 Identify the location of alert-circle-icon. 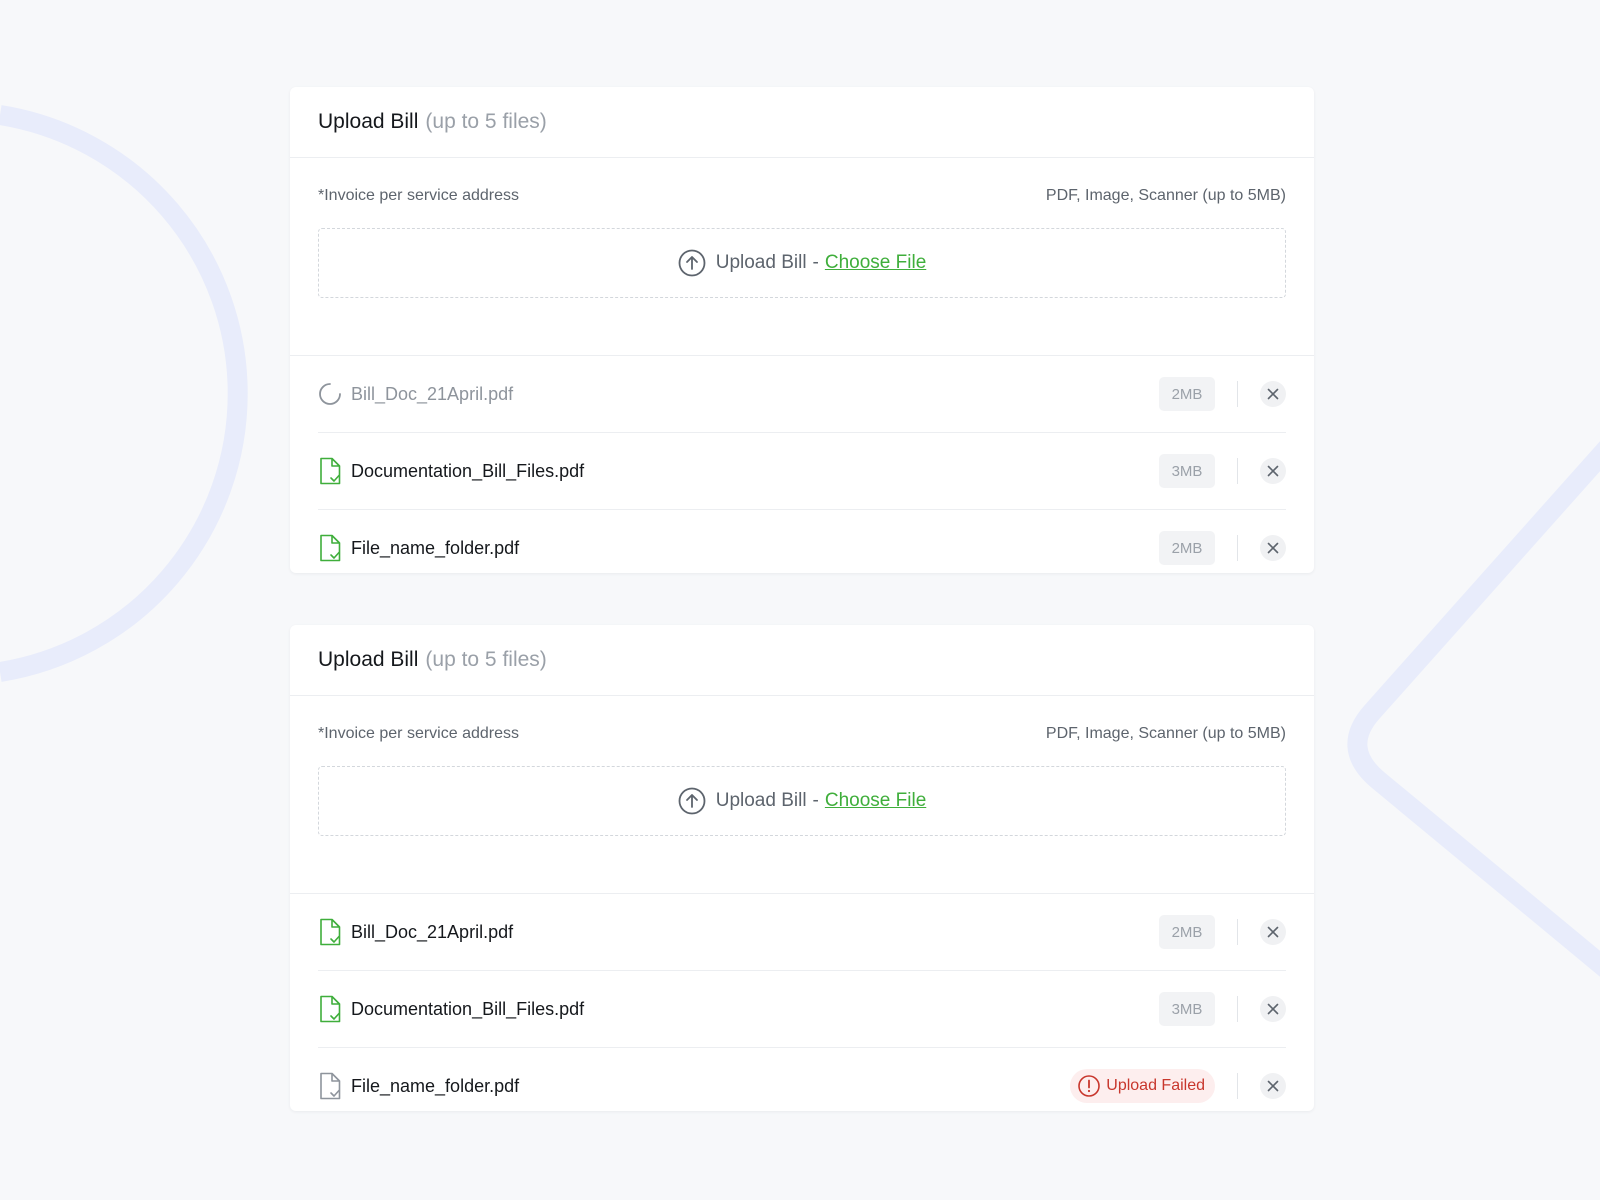
(1089, 1086).